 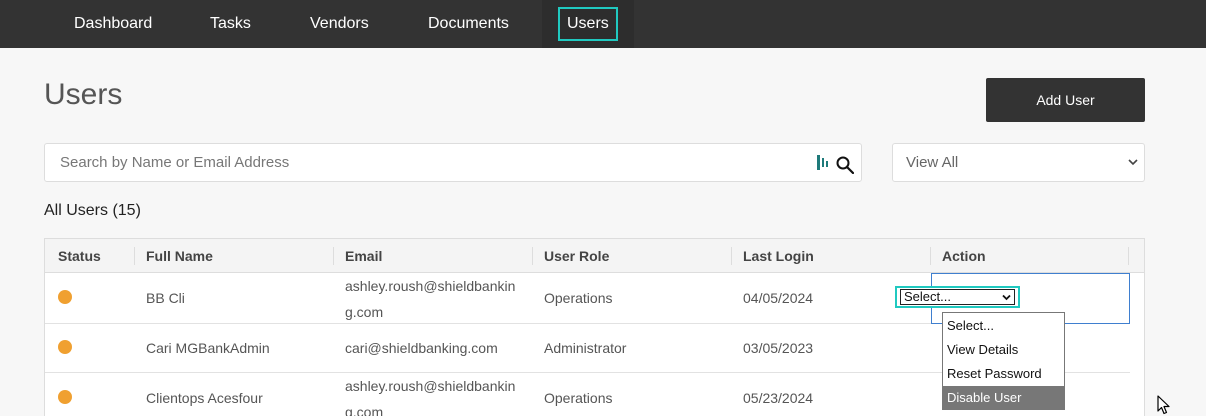 I want to click on header-status: Status, so click(x=79, y=256).